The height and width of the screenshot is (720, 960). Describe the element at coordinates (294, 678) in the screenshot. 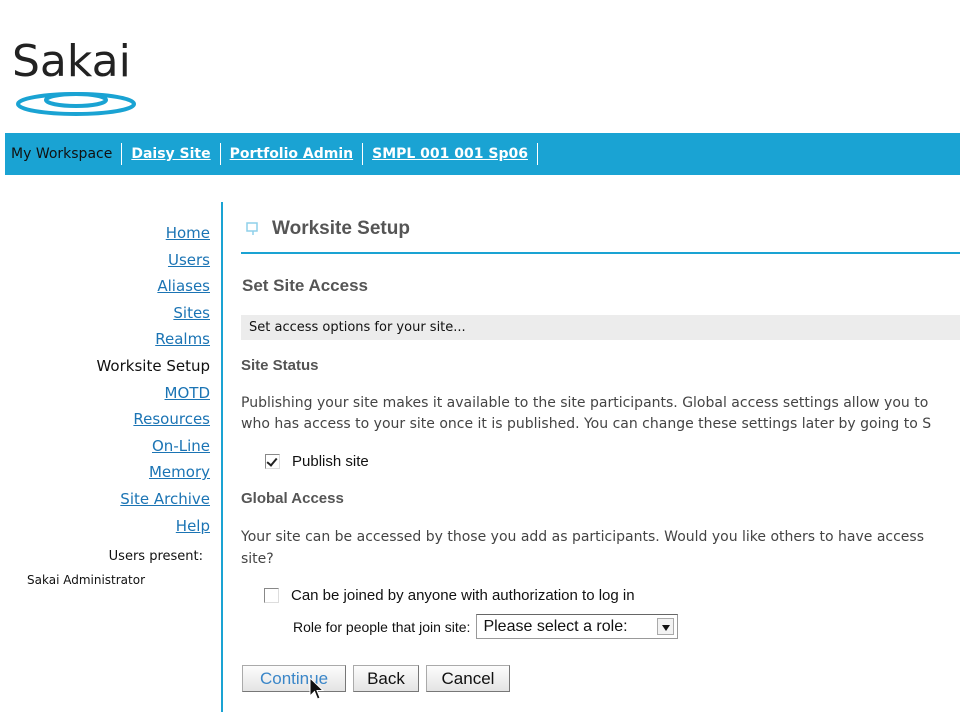

I see `continue-button: Continue` at that location.